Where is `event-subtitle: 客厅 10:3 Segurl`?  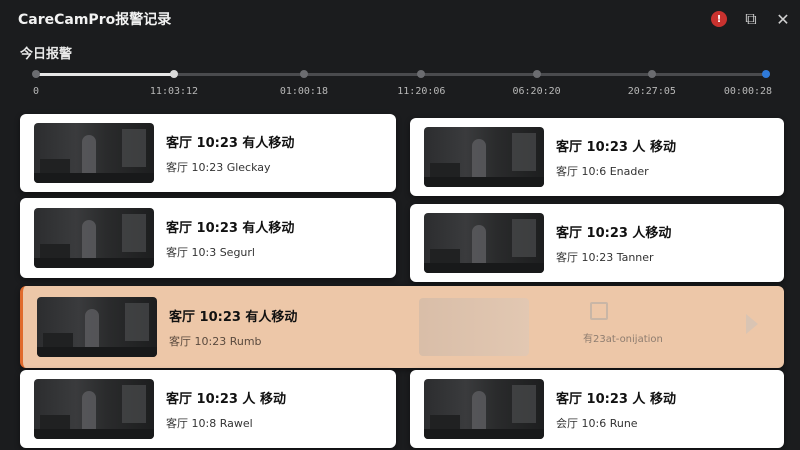
event-subtitle: 客厅 10:3 Segurl is located at coordinates (210, 252).